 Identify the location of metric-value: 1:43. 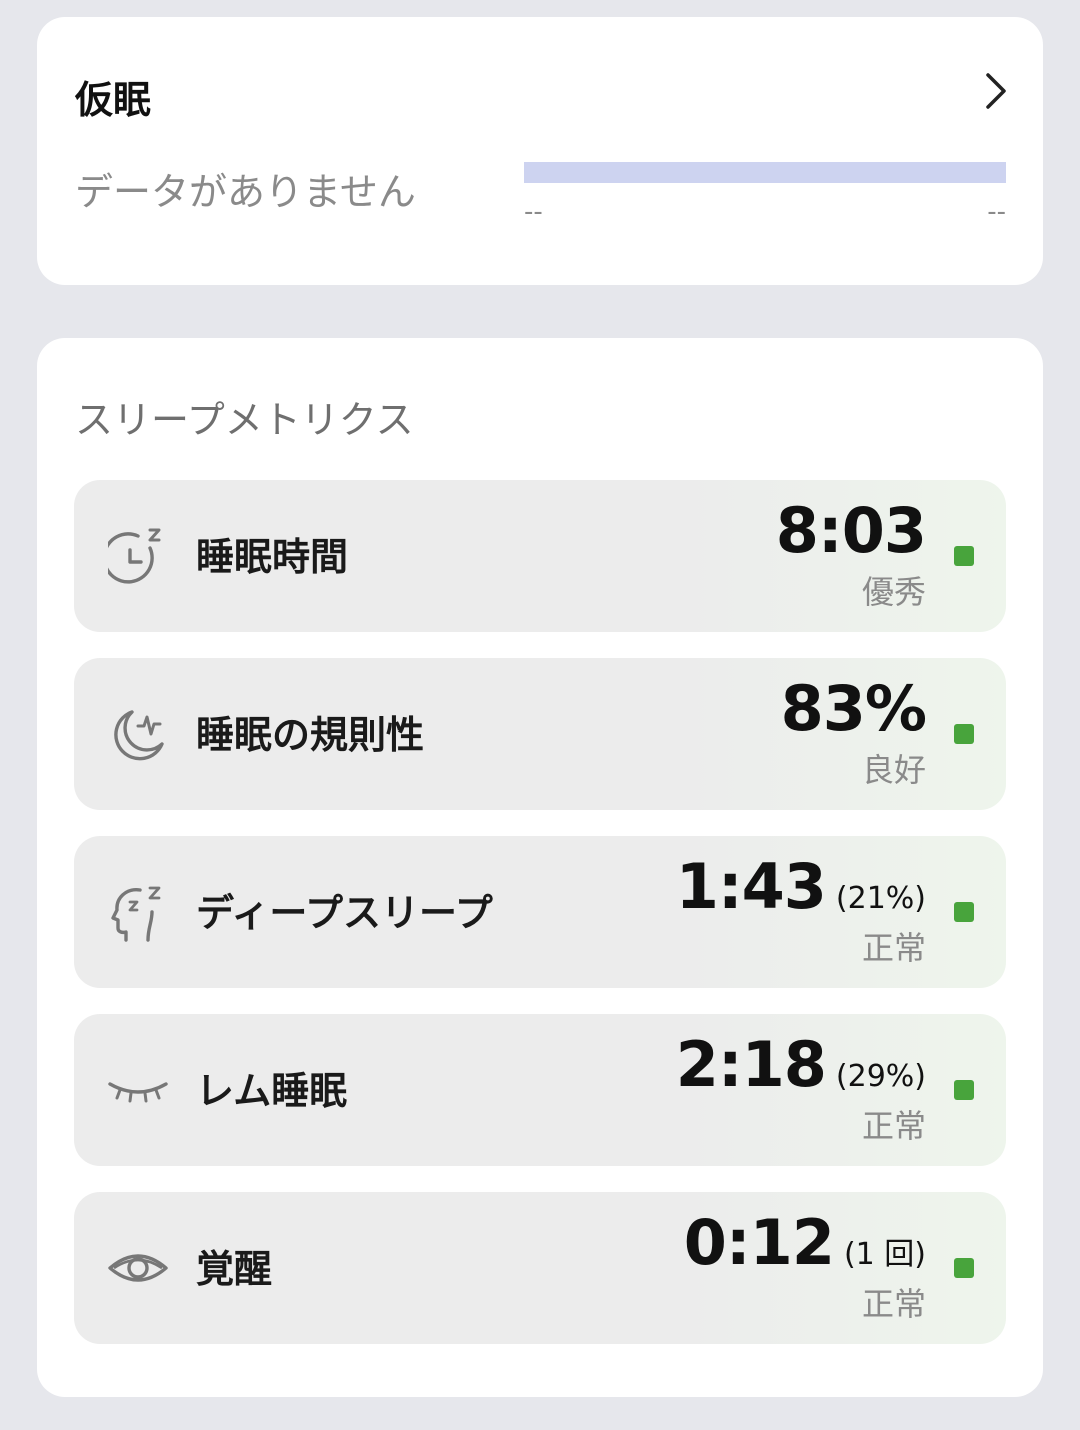
(751, 886).